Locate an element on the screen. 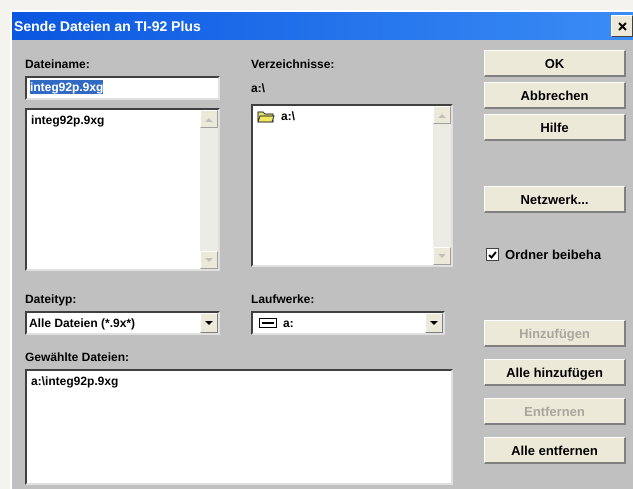  file-type-dropdown: Alle Dateien (*.9x*) is located at coordinates (122, 323).